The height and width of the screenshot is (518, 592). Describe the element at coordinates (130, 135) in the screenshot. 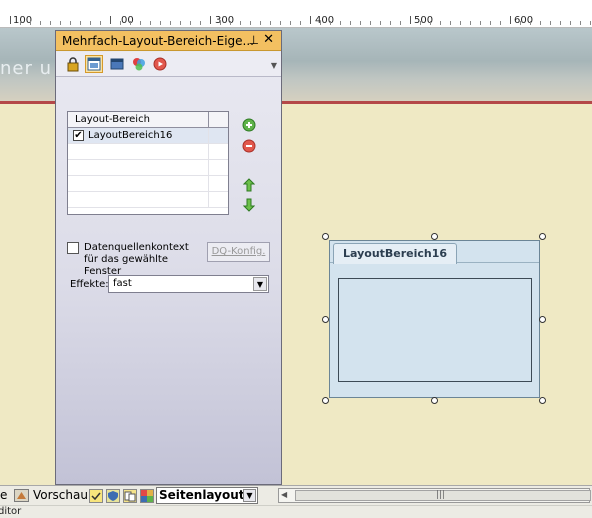

I see `list-item-label: LayoutBereich16` at that location.